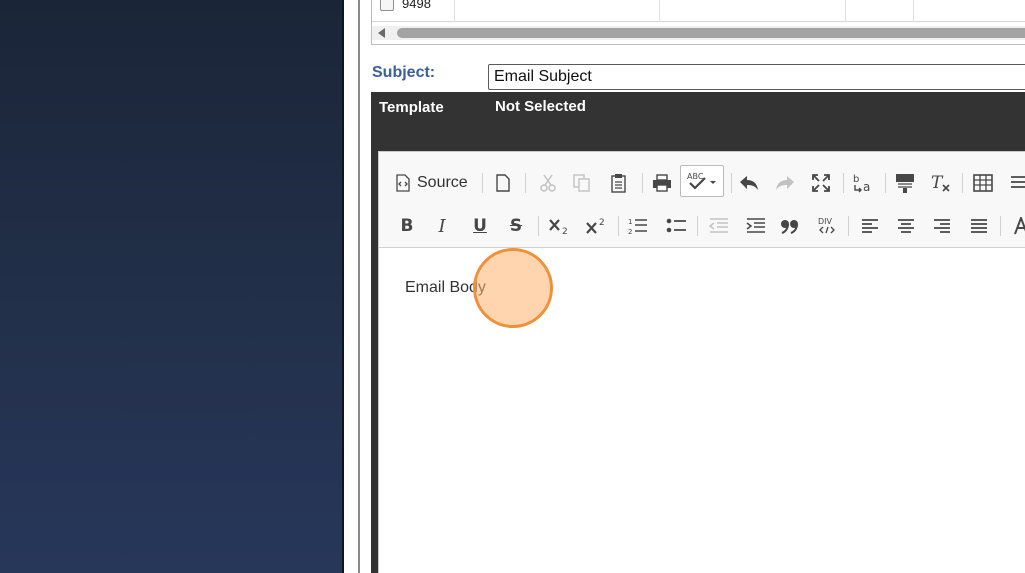 Image resolution: width=1025 pixels, height=573 pixels. I want to click on bulleted-list-icon, so click(676, 226).